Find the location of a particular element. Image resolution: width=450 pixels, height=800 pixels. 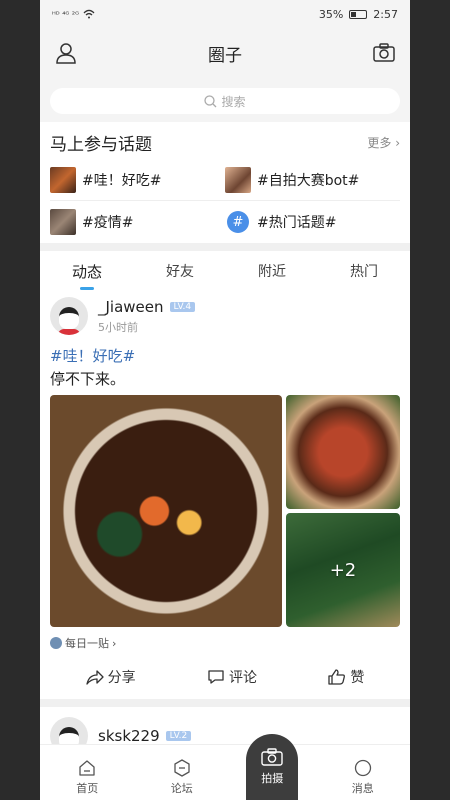

like-button: 赞 is located at coordinates (346, 677).